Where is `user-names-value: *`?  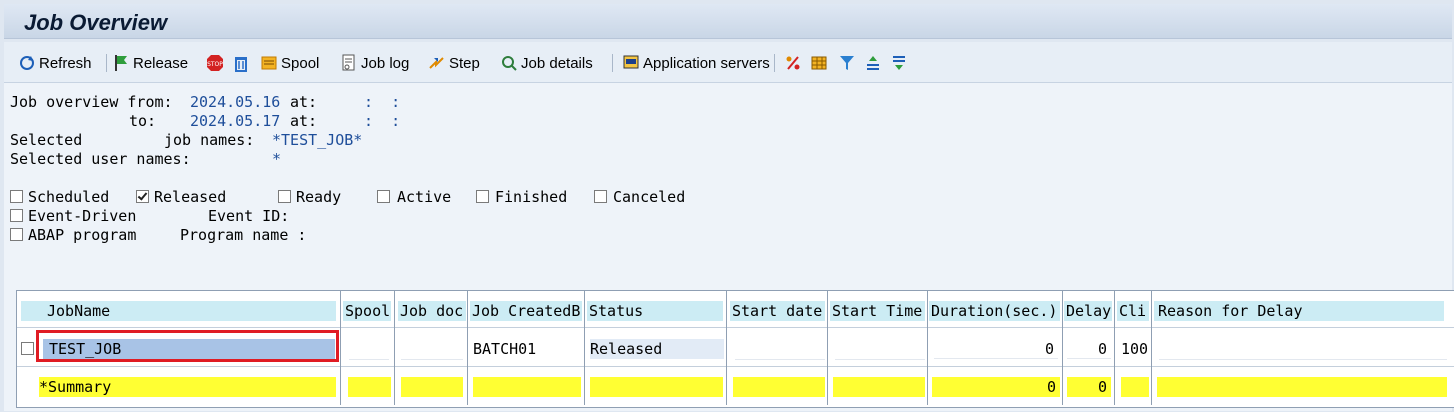 user-names-value: * is located at coordinates (277, 159).